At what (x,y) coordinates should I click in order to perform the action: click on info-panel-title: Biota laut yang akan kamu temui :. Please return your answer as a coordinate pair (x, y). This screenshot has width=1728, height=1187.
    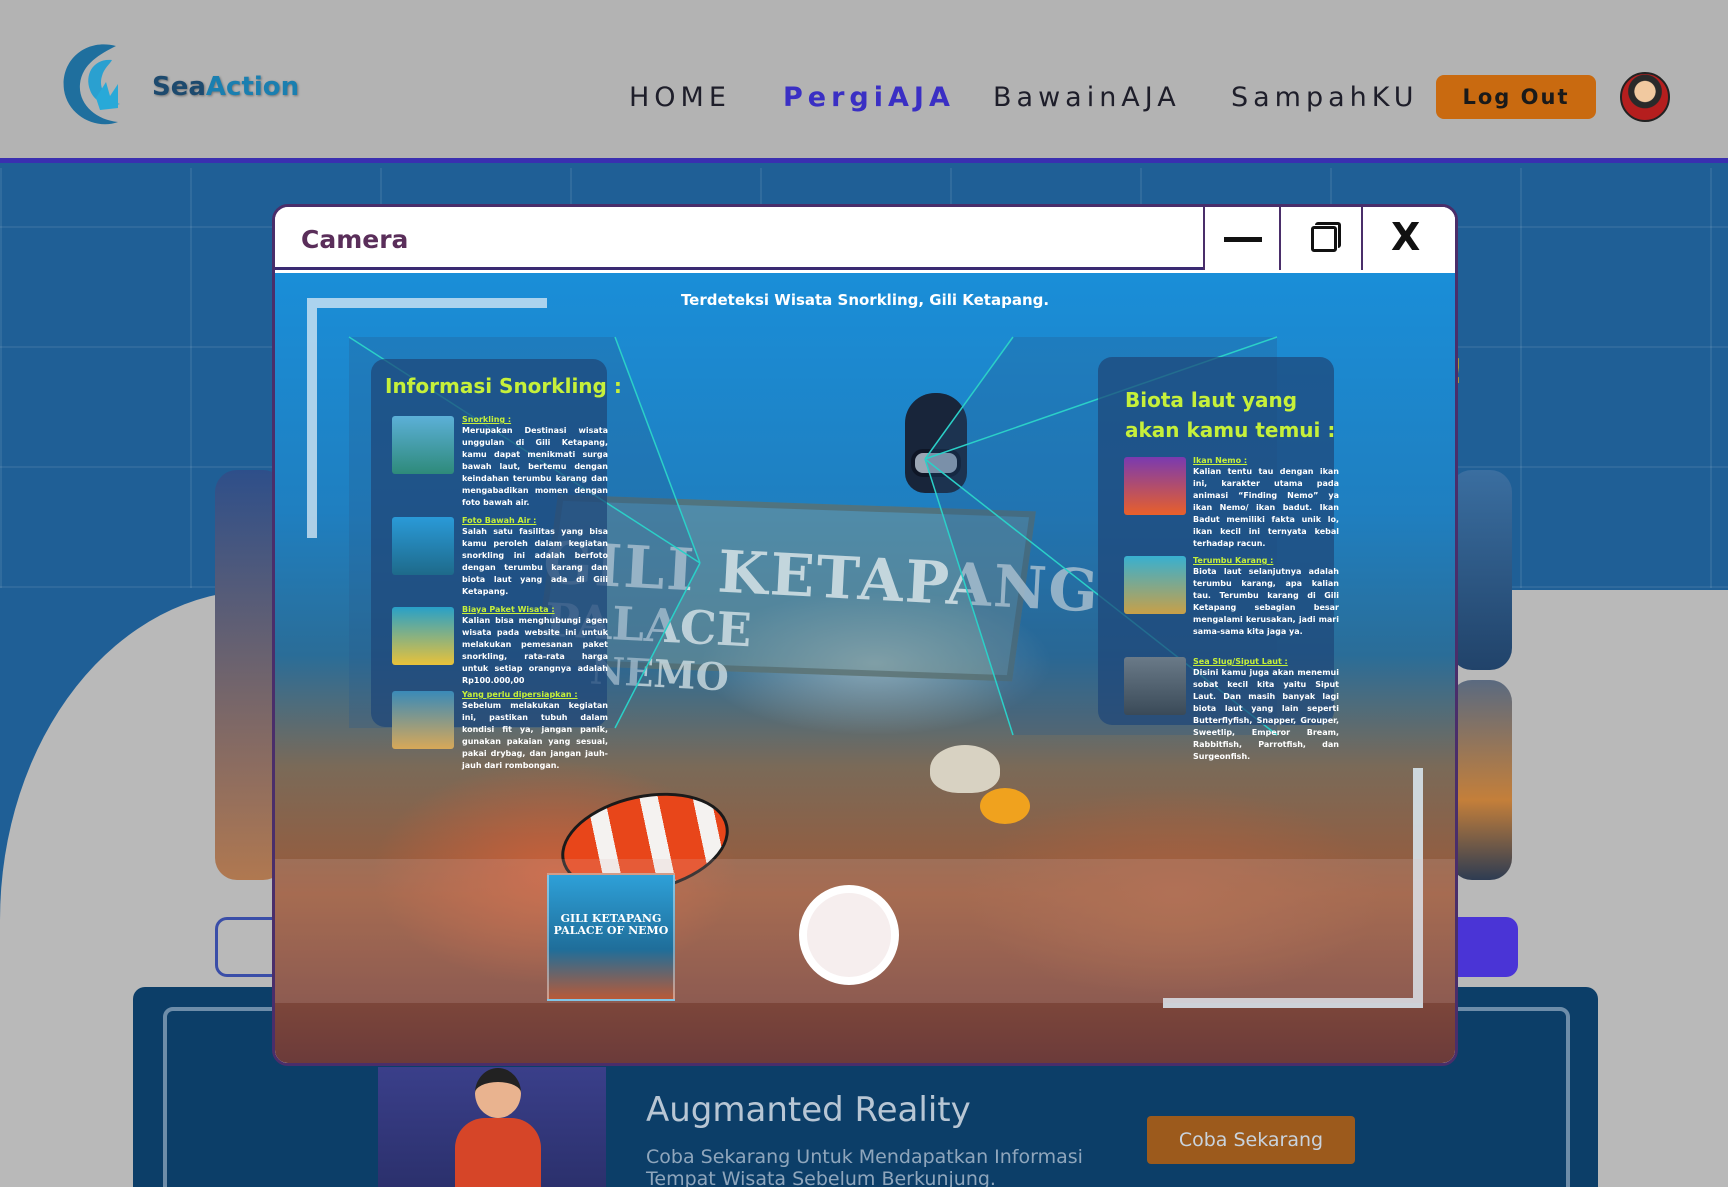
    Looking at the image, I should click on (1230, 415).